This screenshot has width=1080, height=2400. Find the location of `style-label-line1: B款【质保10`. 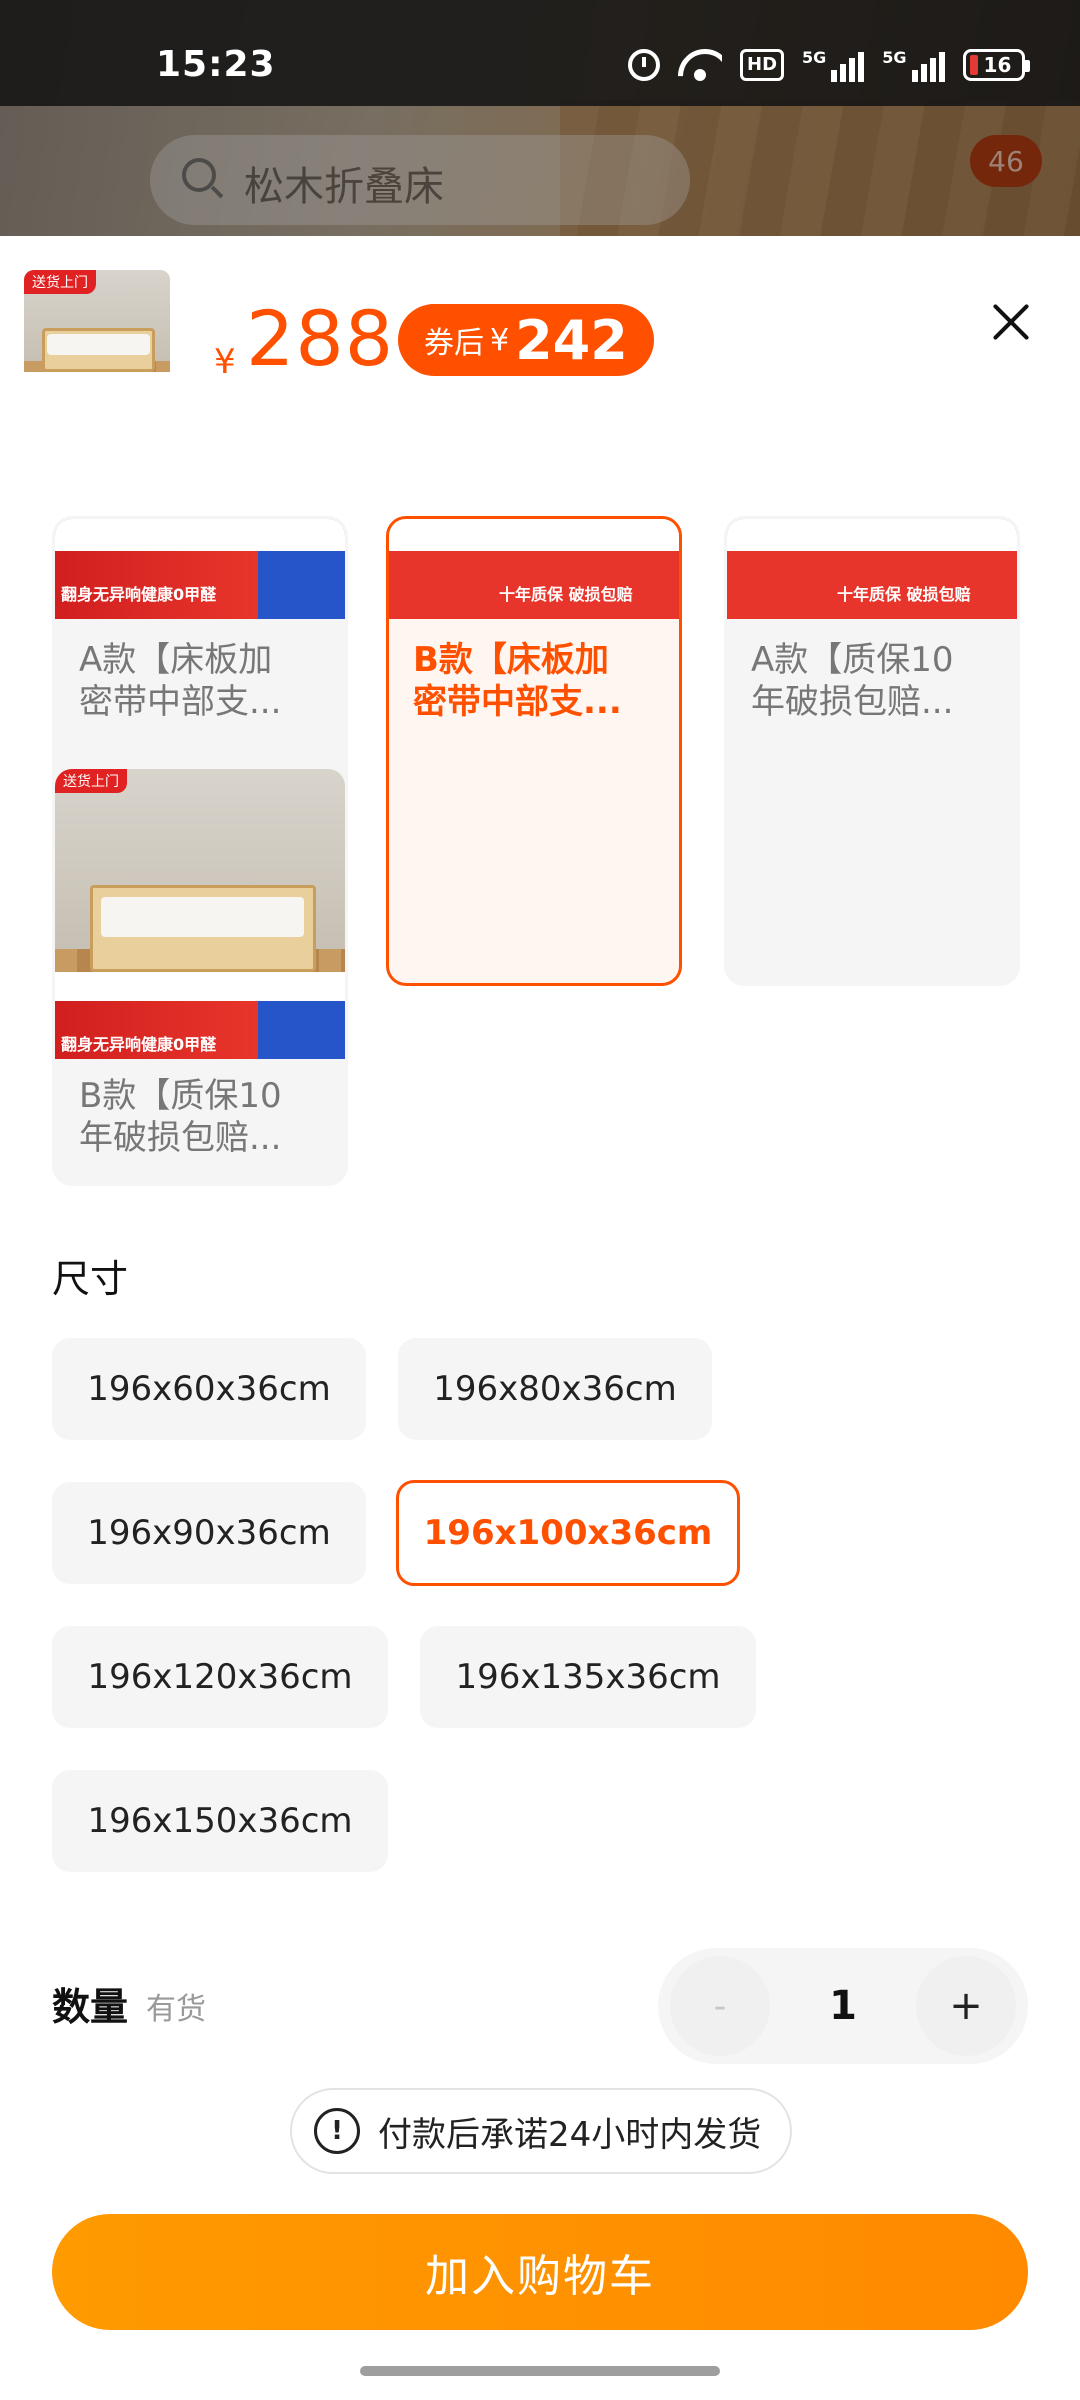

style-label-line1: B款【质保10 is located at coordinates (180, 1096).